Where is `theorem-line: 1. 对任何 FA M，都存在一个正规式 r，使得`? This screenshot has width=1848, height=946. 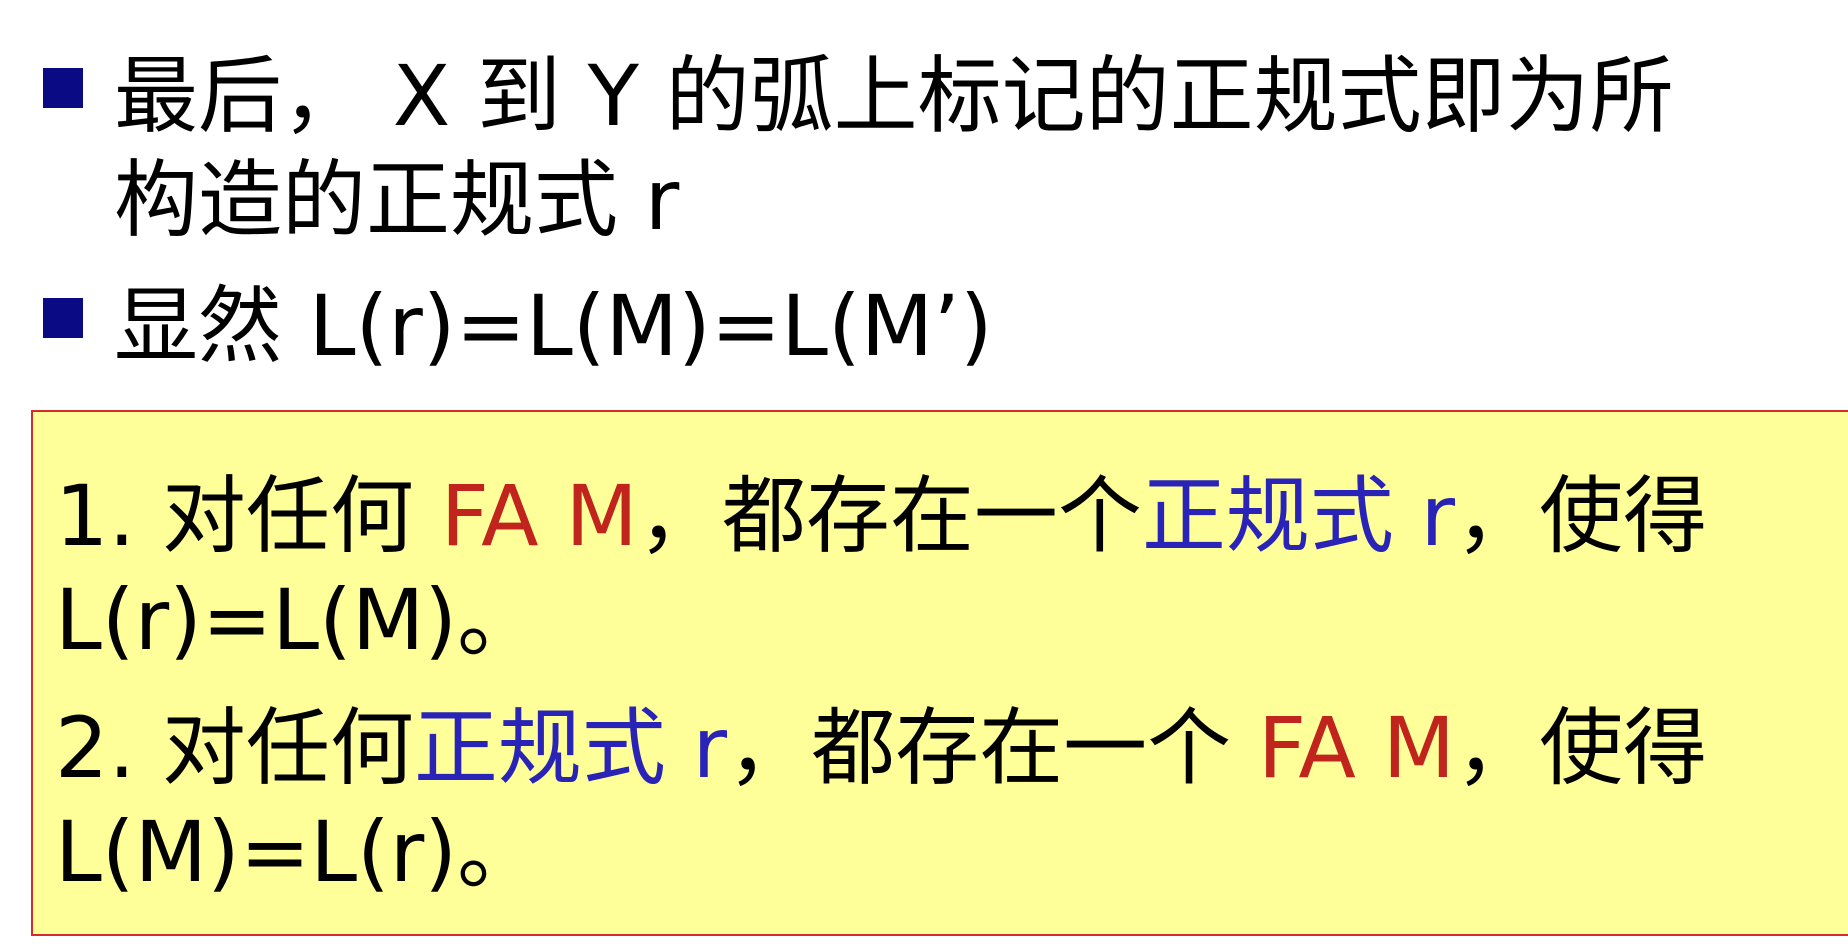 theorem-line: 1. 对任何 FA M，都存在一个正规式 r，使得 is located at coordinates (881, 516).